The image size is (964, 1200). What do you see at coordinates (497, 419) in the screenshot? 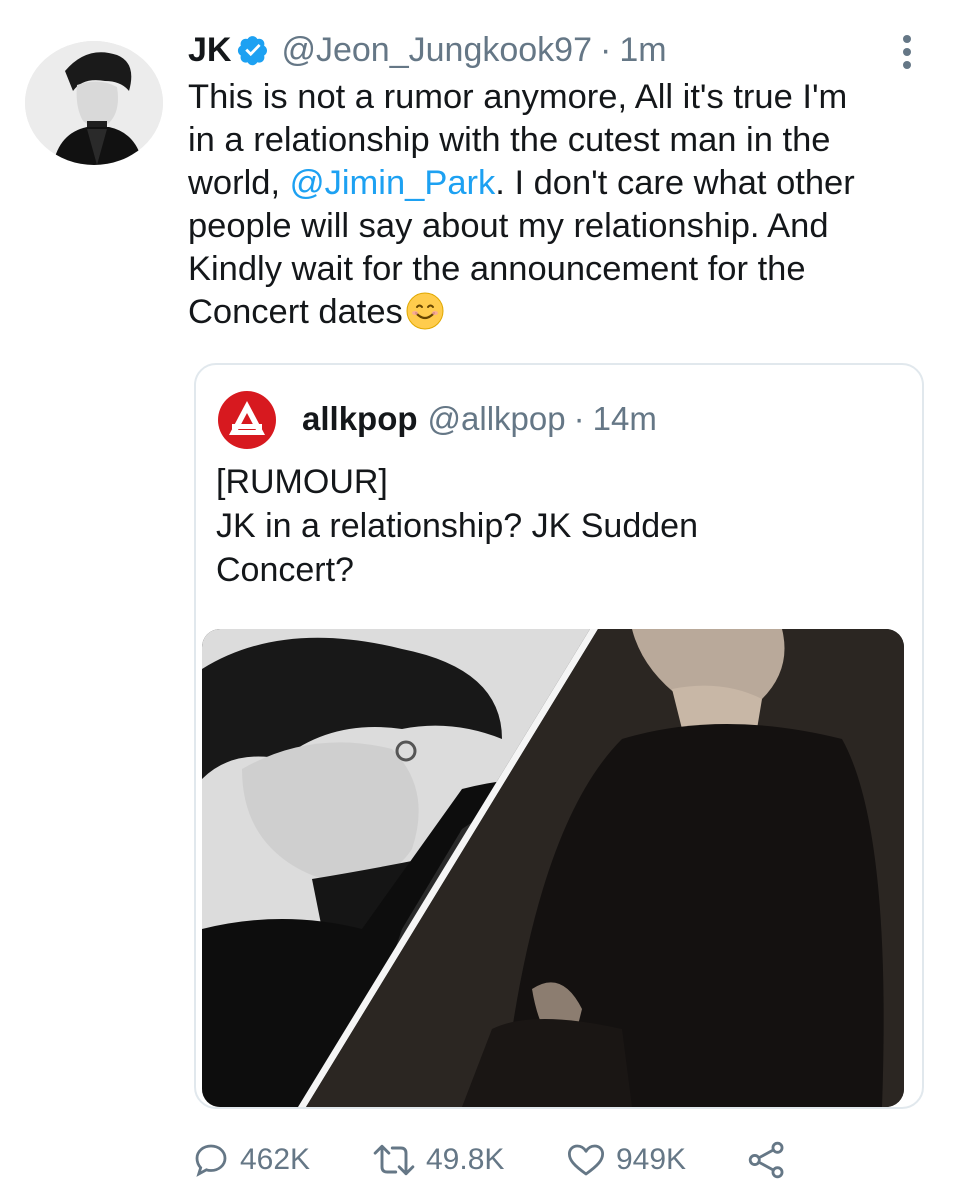
I see `quoted-author-handle: @allkpop` at bounding box center [497, 419].